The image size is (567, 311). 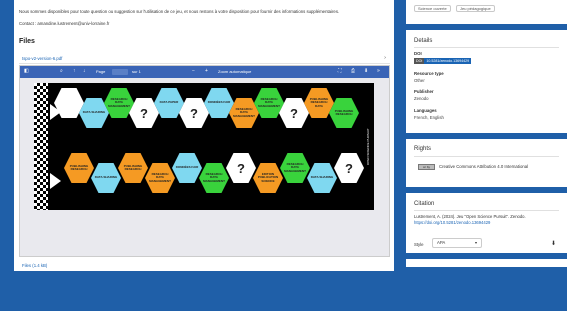 What do you see at coordinates (84, 71) in the screenshot?
I see `arrow-down-icon: ↓` at bounding box center [84, 71].